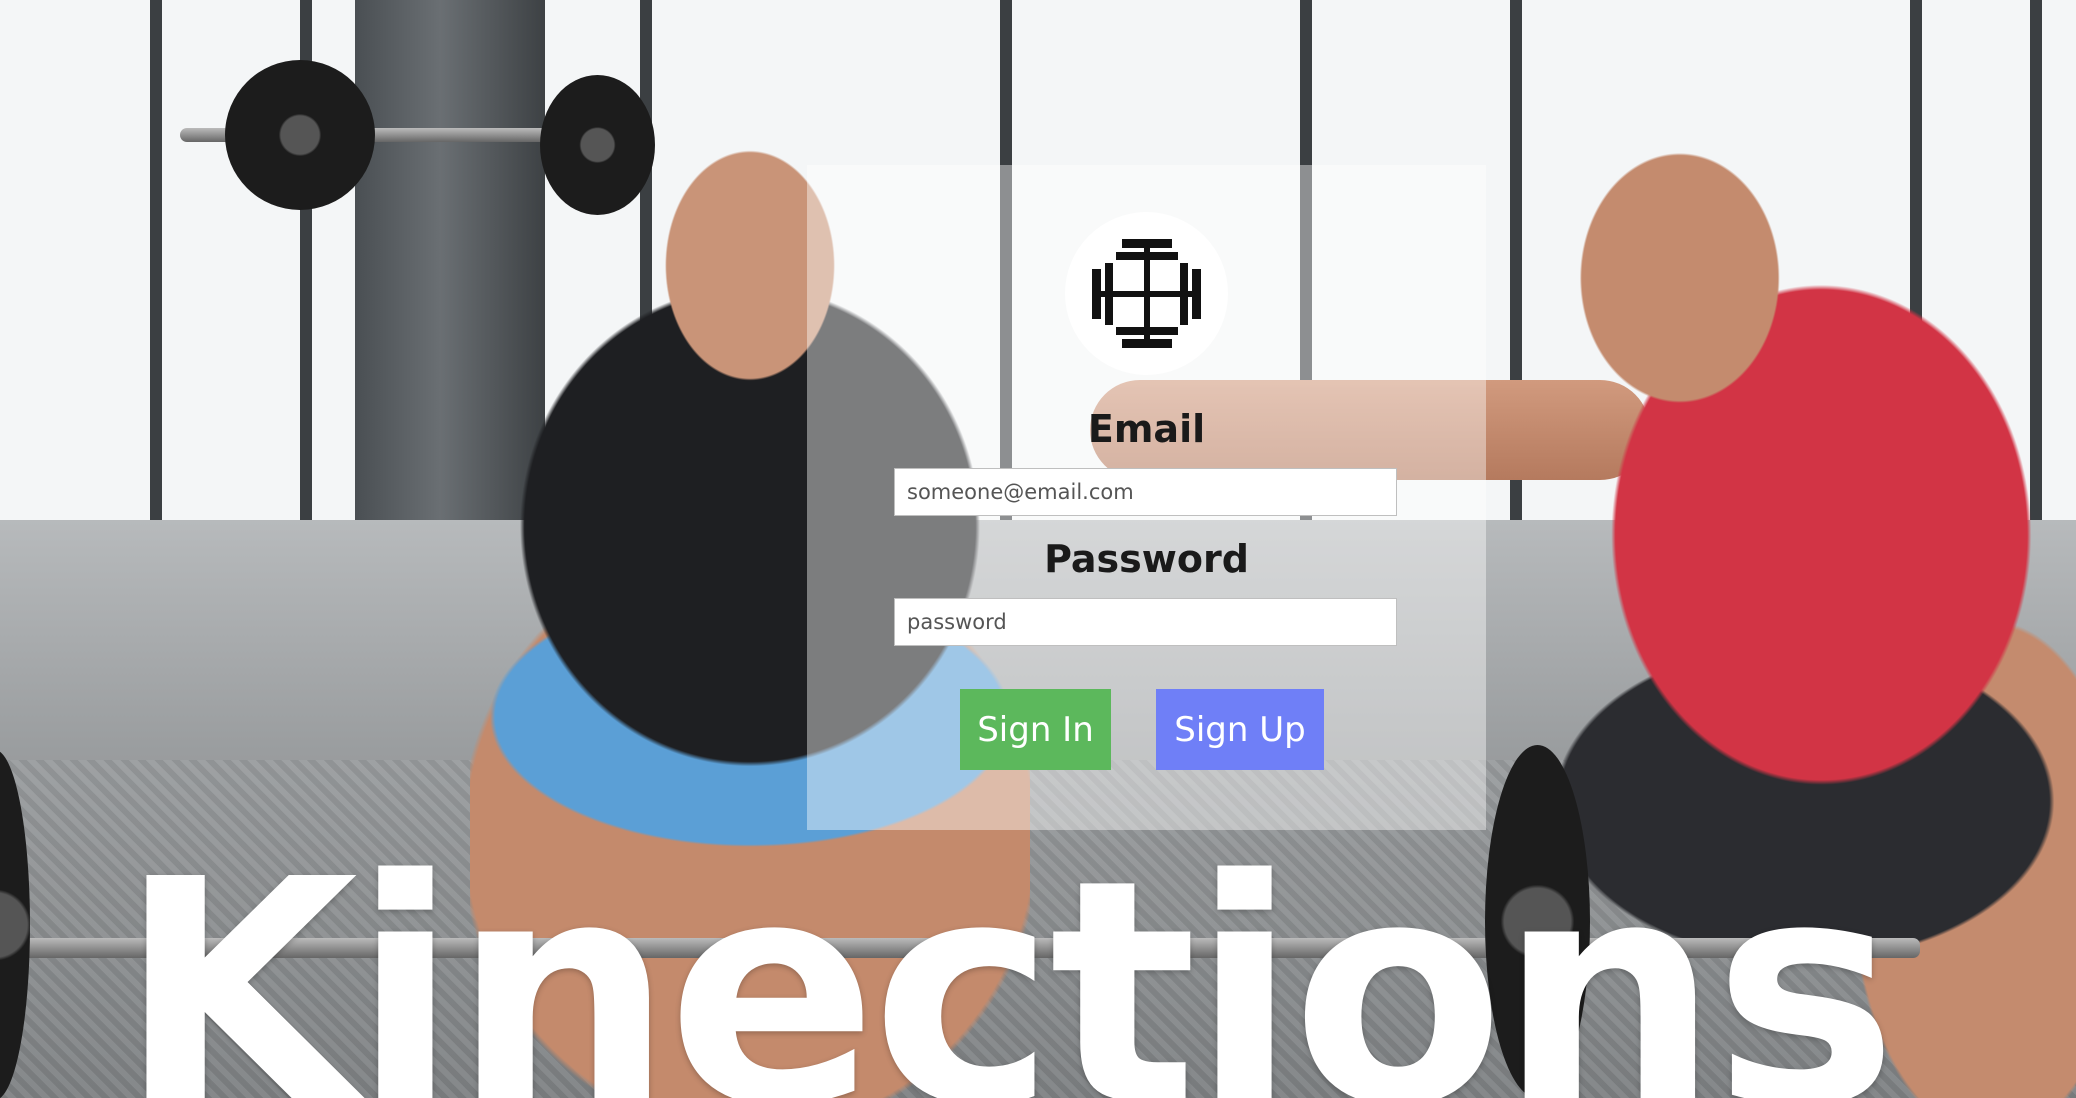 The height and width of the screenshot is (1098, 2076). I want to click on email-field, so click(1145, 492).